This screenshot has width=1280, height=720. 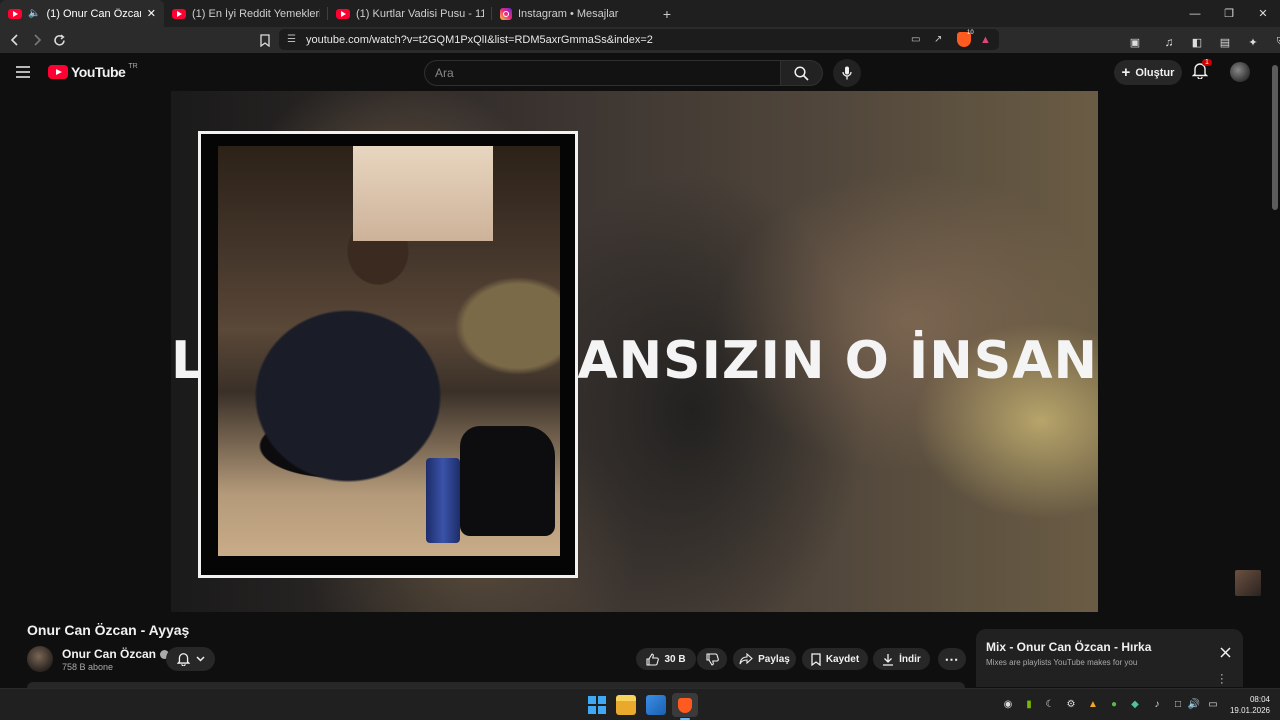 I want to click on like-button: 30 B, so click(x=666, y=659).